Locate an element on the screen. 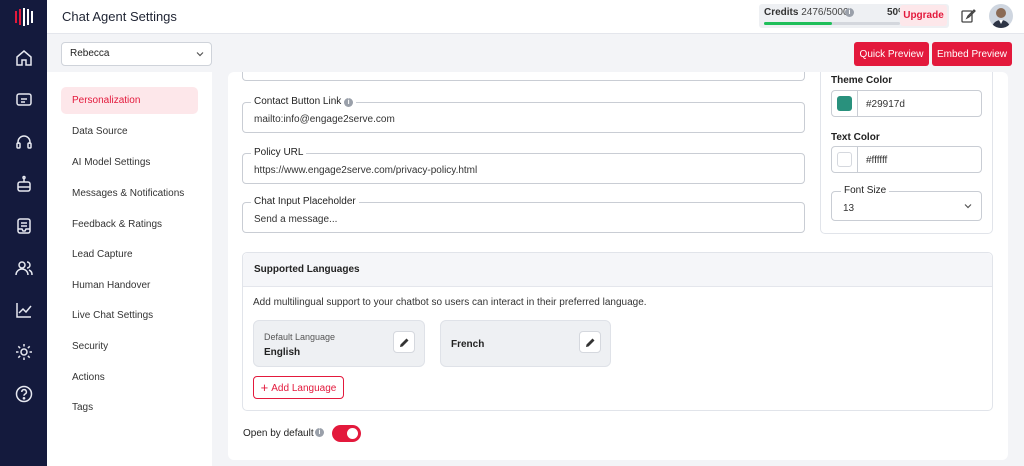 This screenshot has width=1024, height=466. sidebar-item-actions: Actions is located at coordinates (129, 377).